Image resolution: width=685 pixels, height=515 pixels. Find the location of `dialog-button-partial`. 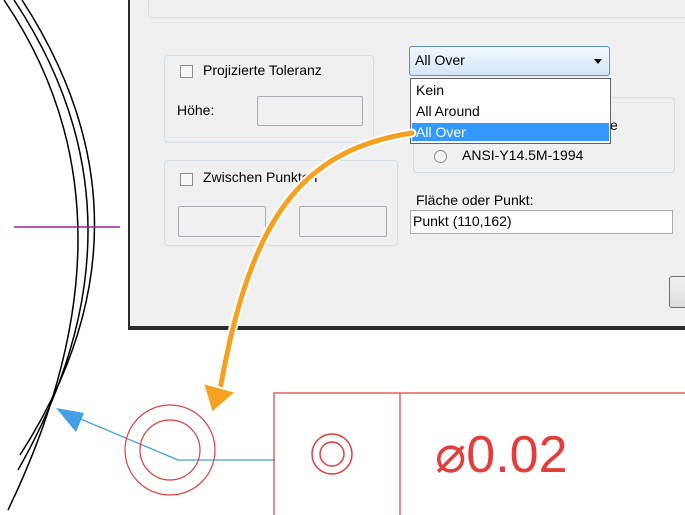

dialog-button-partial is located at coordinates (677, 292).